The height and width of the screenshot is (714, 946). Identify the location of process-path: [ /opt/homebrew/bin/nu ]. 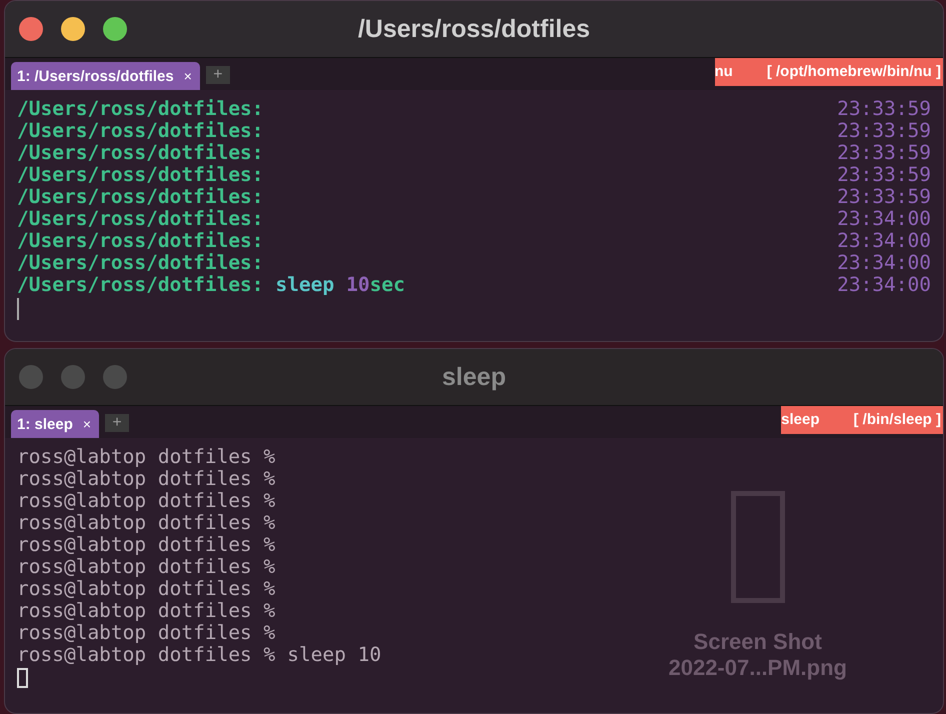
(853, 71).